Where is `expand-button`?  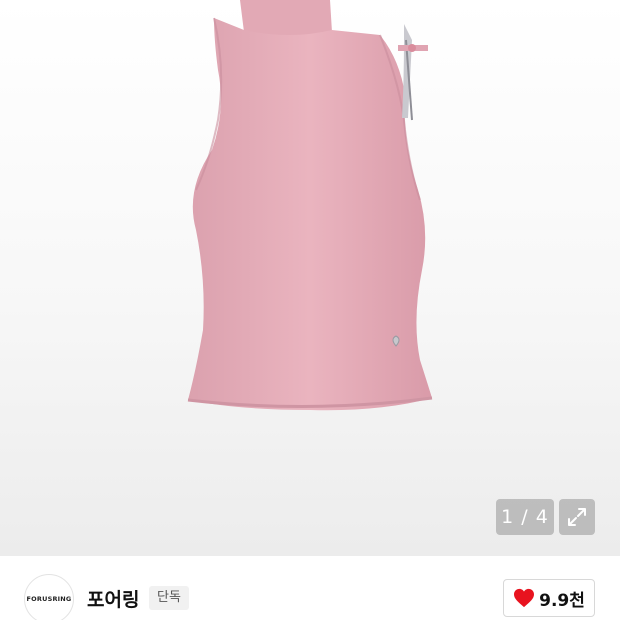
expand-button is located at coordinates (577, 517).